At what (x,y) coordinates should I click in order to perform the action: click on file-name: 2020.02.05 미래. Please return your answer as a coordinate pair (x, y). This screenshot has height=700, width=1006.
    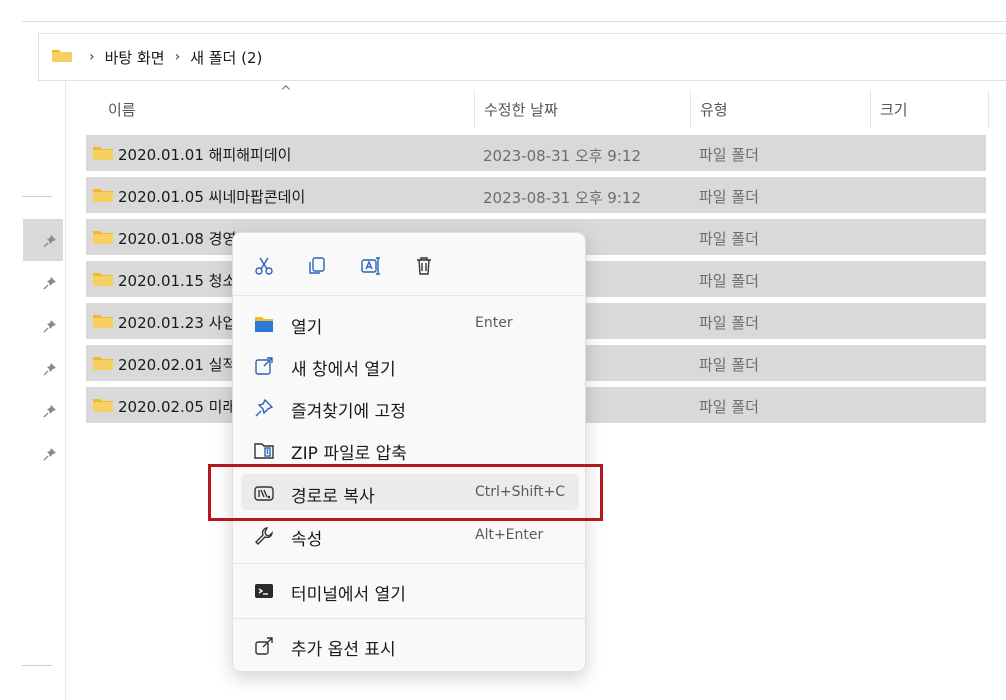
    Looking at the image, I should click on (177, 407).